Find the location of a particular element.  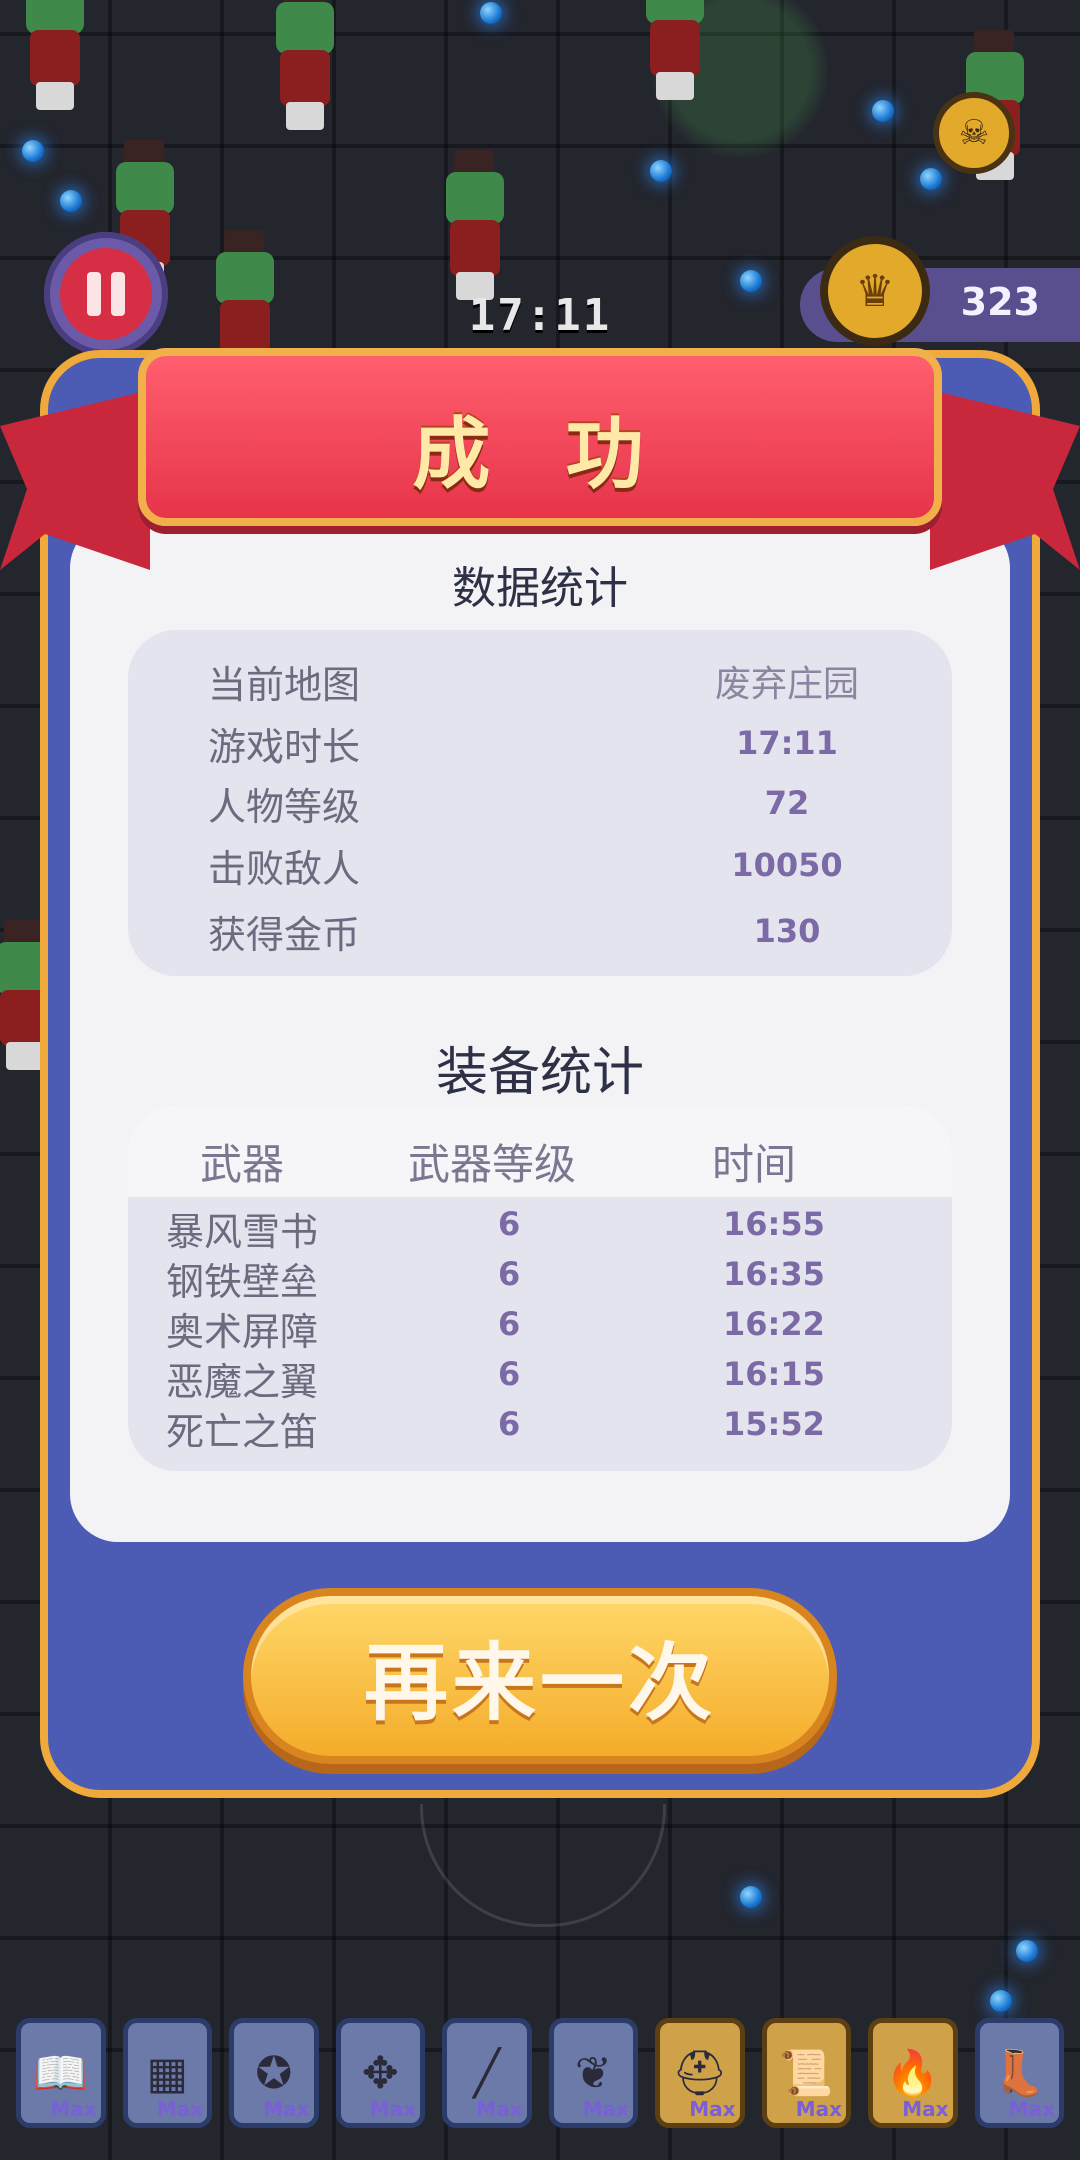

stat-label: 游戏时长 is located at coordinates (284, 746).